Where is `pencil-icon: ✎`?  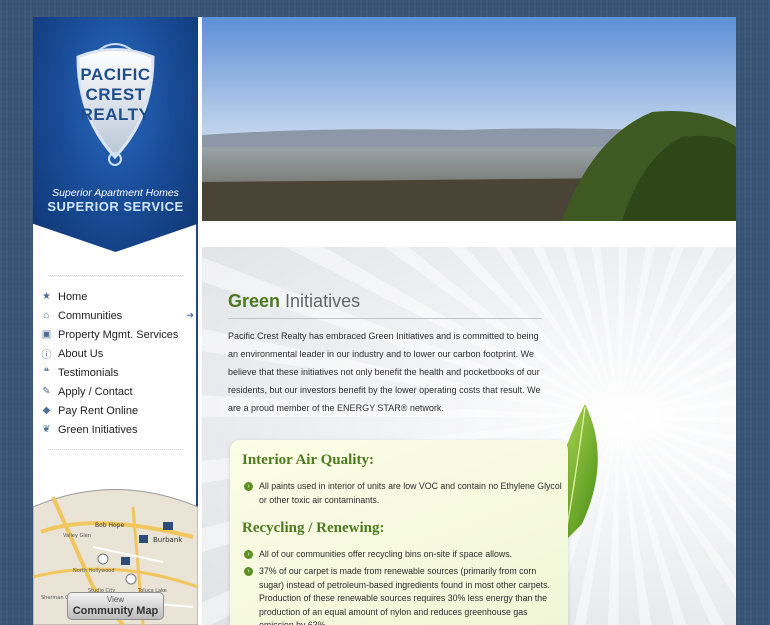
pencil-icon: ✎ is located at coordinates (46, 391).